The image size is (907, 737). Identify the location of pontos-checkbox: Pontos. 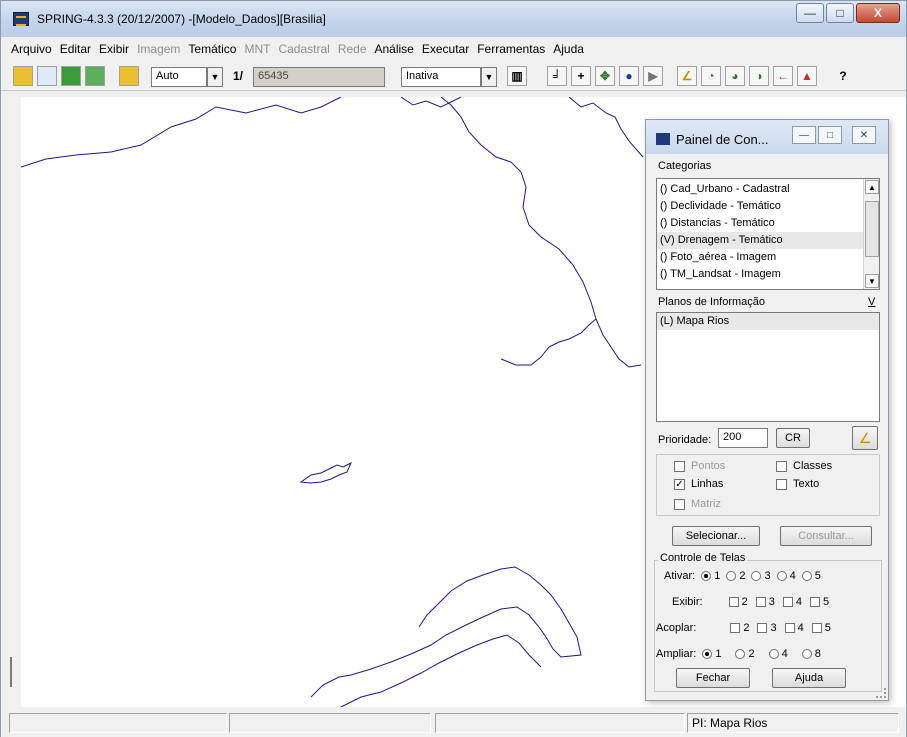
(699, 466).